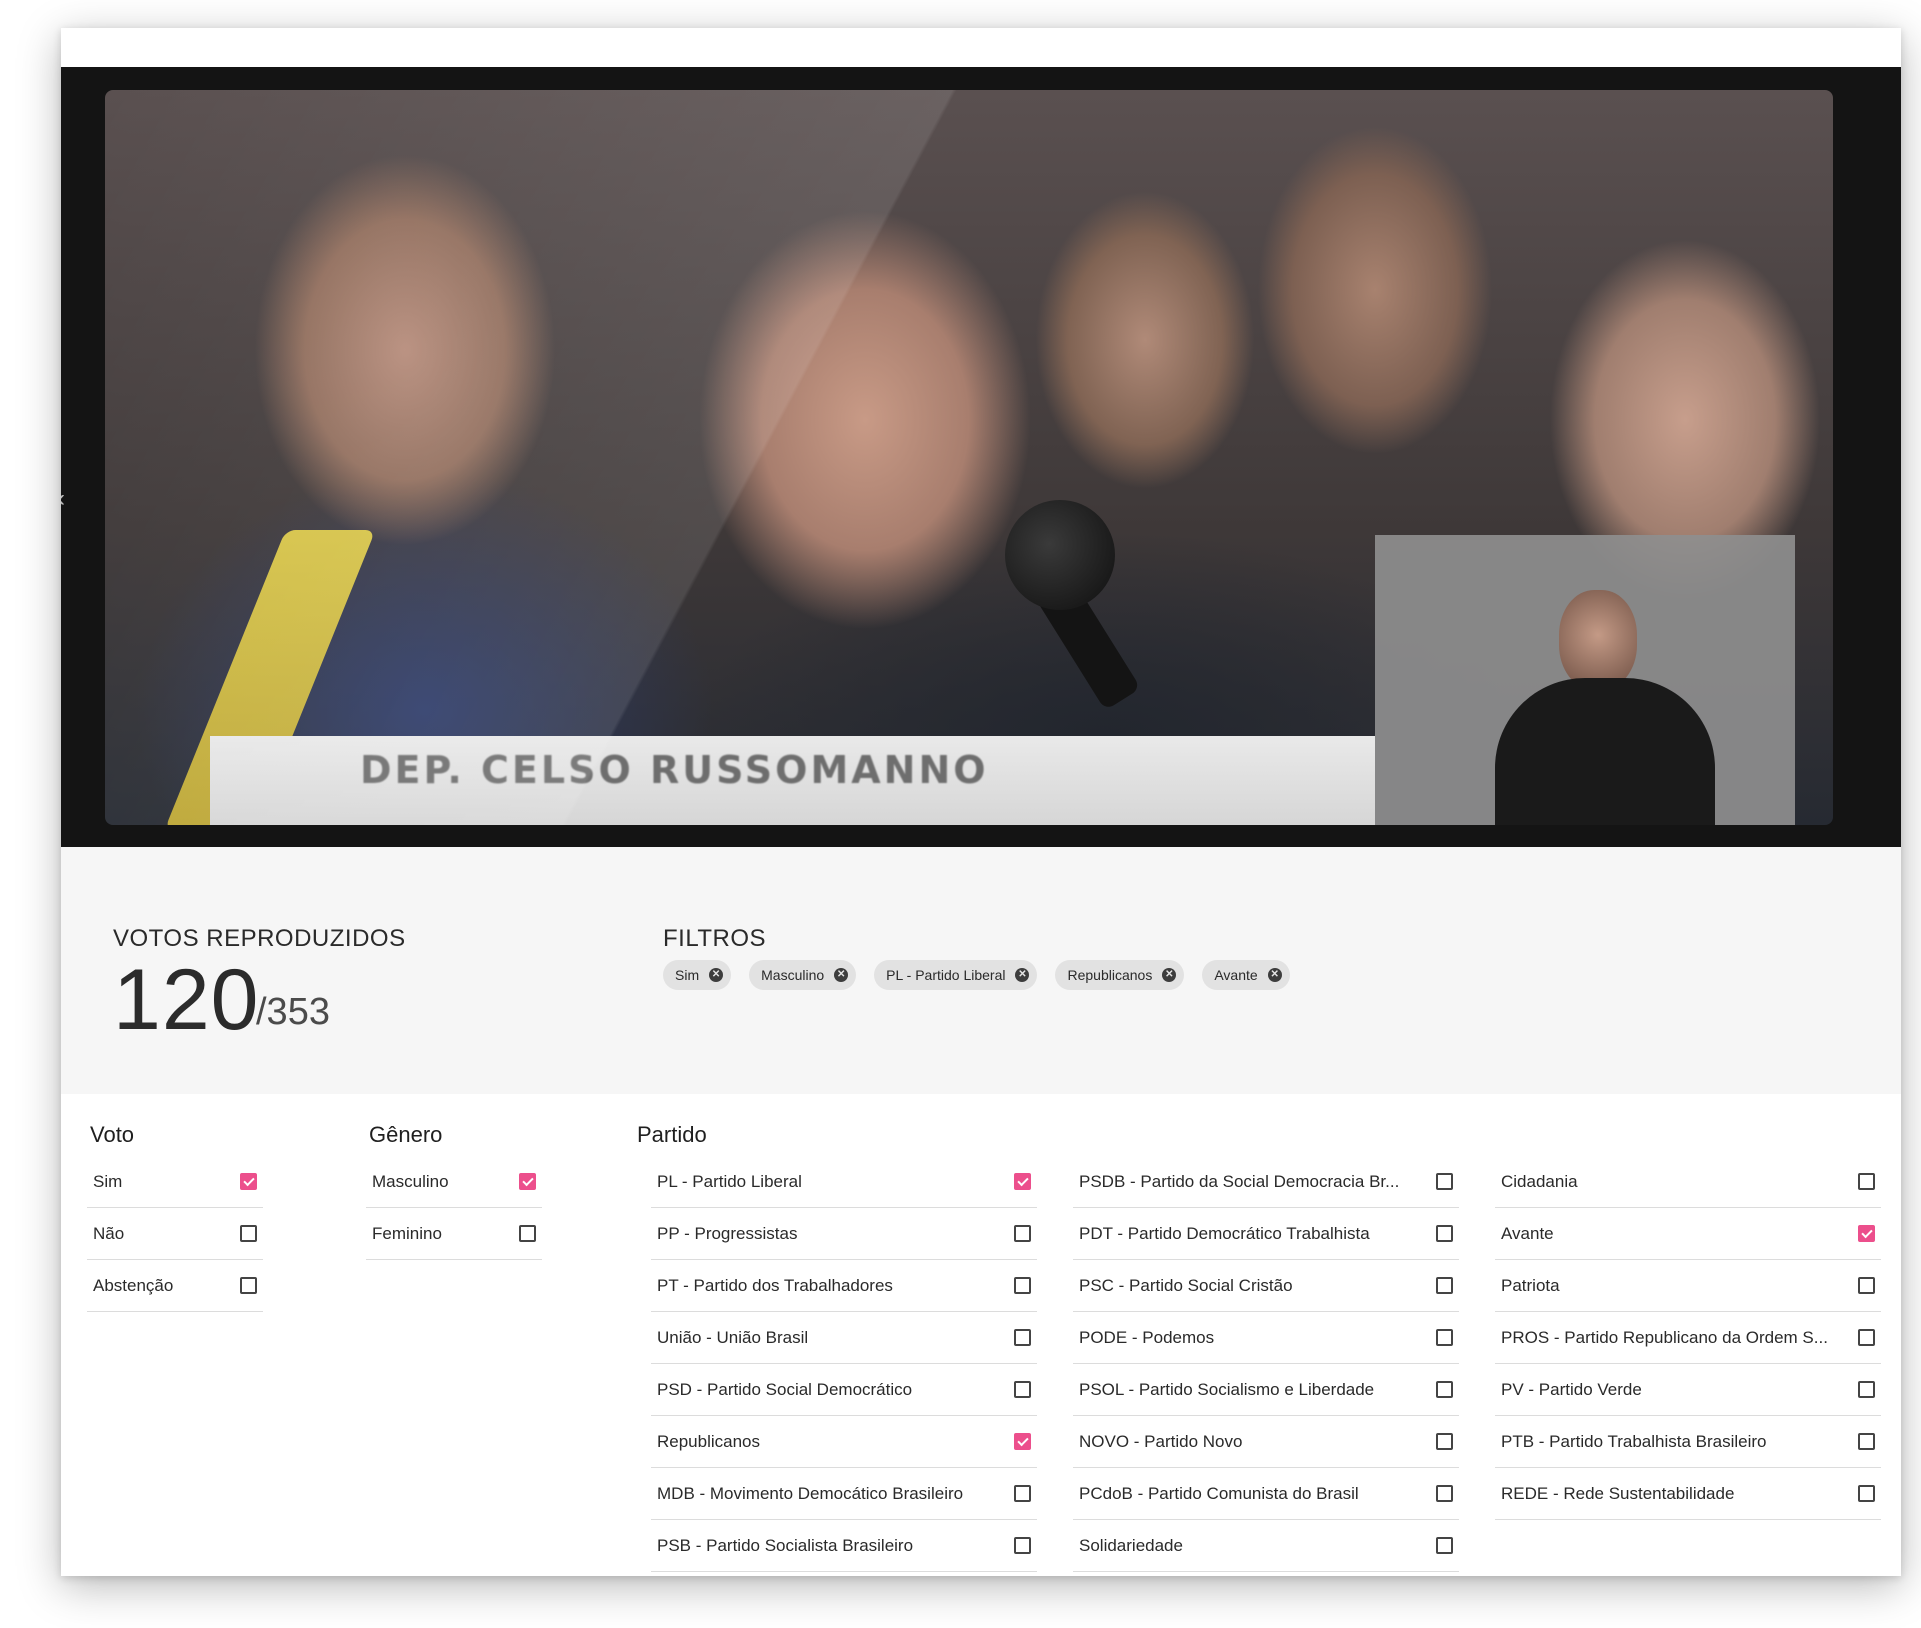 The width and height of the screenshot is (1921, 1628). I want to click on option-label: PODE - Podemos, so click(1147, 1337).